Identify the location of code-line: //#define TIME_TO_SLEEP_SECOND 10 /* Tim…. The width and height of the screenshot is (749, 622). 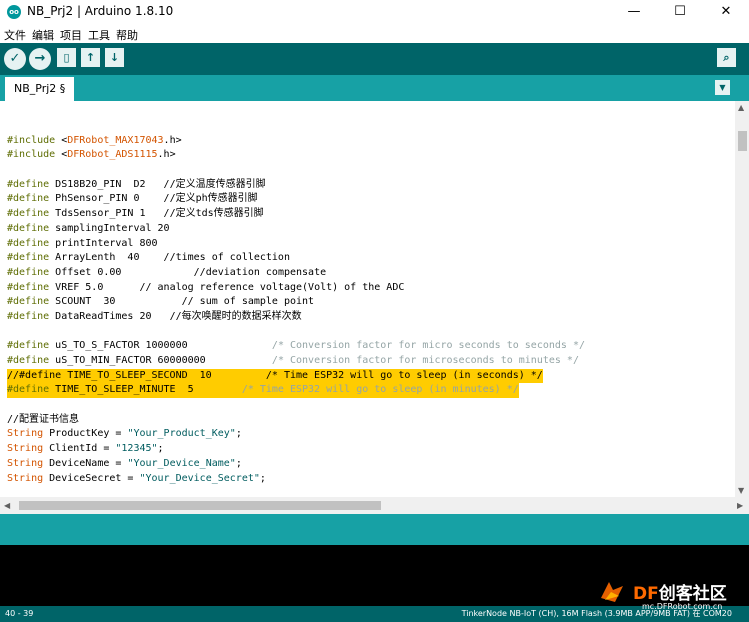
(296, 376).